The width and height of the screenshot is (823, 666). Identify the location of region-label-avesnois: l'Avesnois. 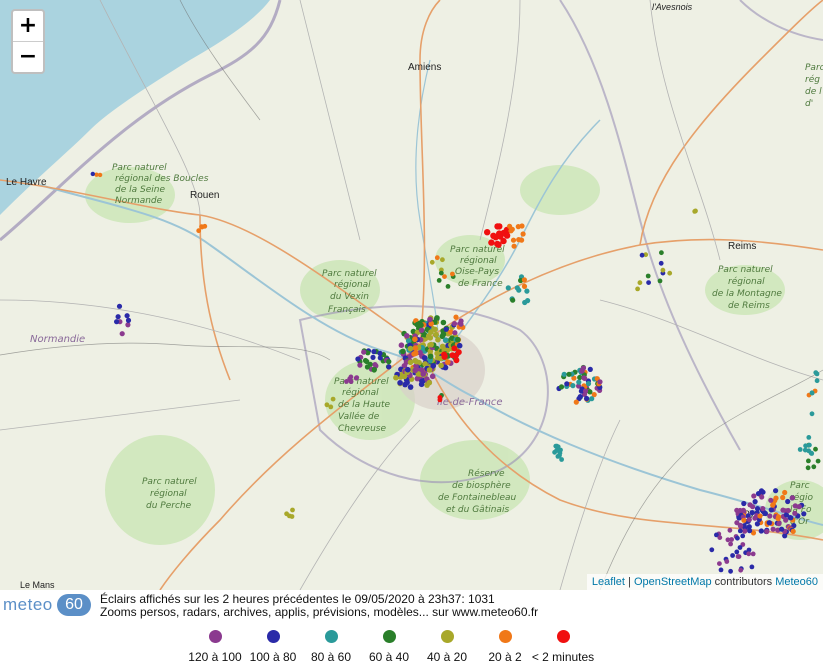
(672, 7).